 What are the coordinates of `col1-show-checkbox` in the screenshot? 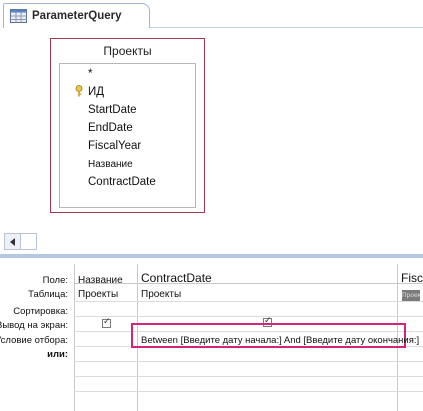 It's located at (106, 322).